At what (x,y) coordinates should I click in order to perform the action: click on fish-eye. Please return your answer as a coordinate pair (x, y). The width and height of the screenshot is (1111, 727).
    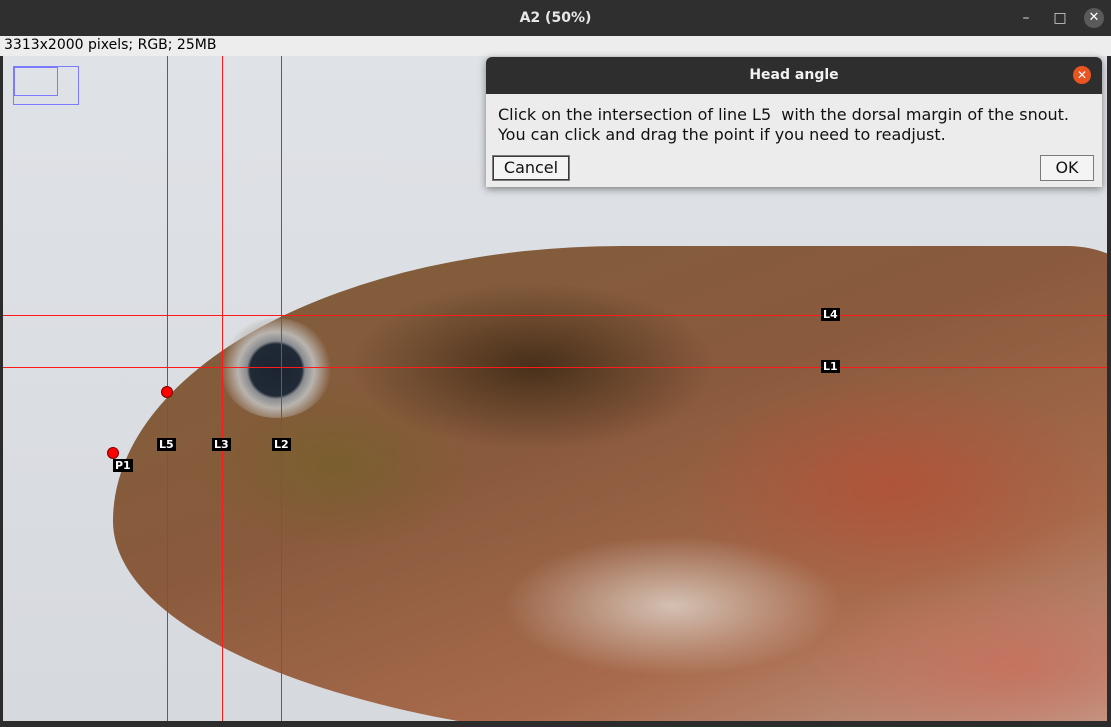
    Looking at the image, I should click on (276, 368).